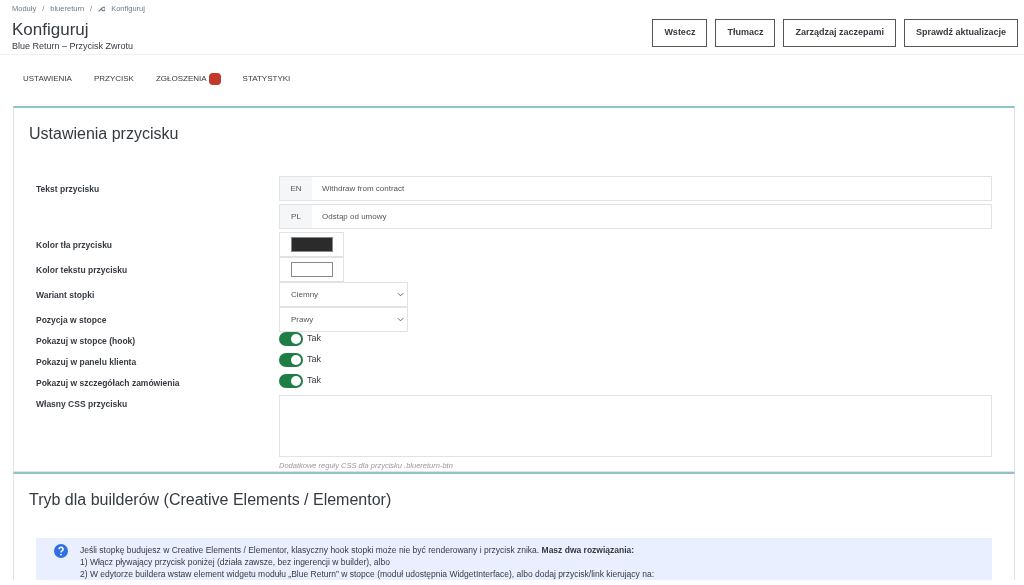  What do you see at coordinates (266, 79) in the screenshot?
I see `tab: STATYSTYKI` at bounding box center [266, 79].